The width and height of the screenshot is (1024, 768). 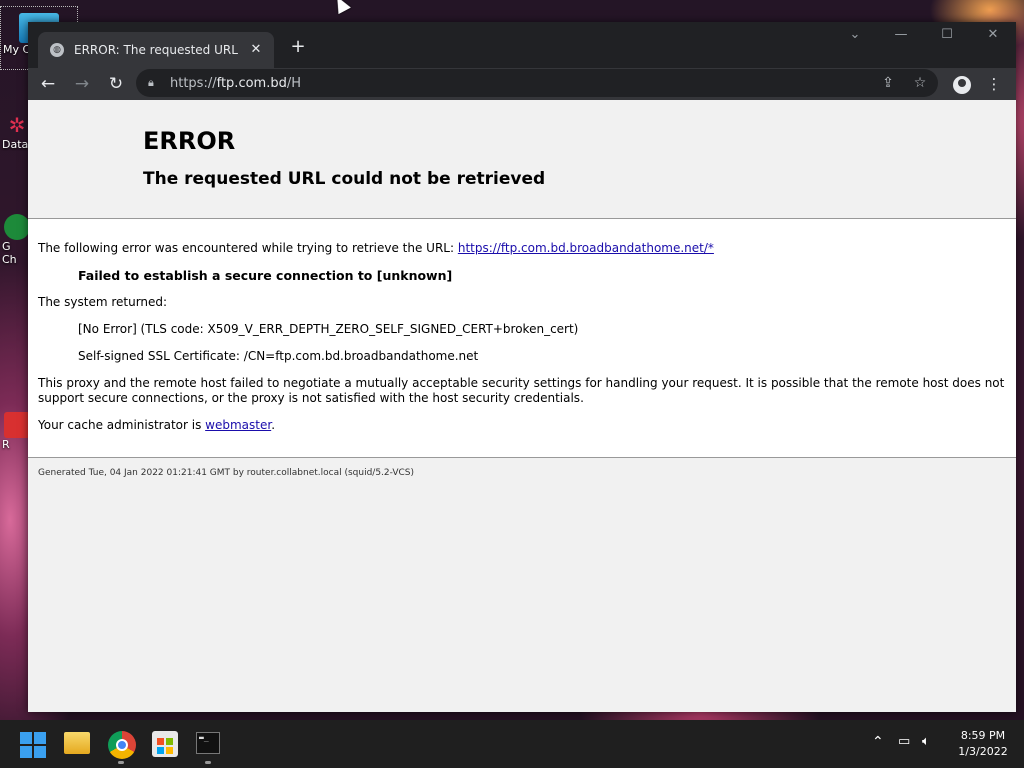 I want to click on share-icon: ⇪, so click(x=888, y=83).